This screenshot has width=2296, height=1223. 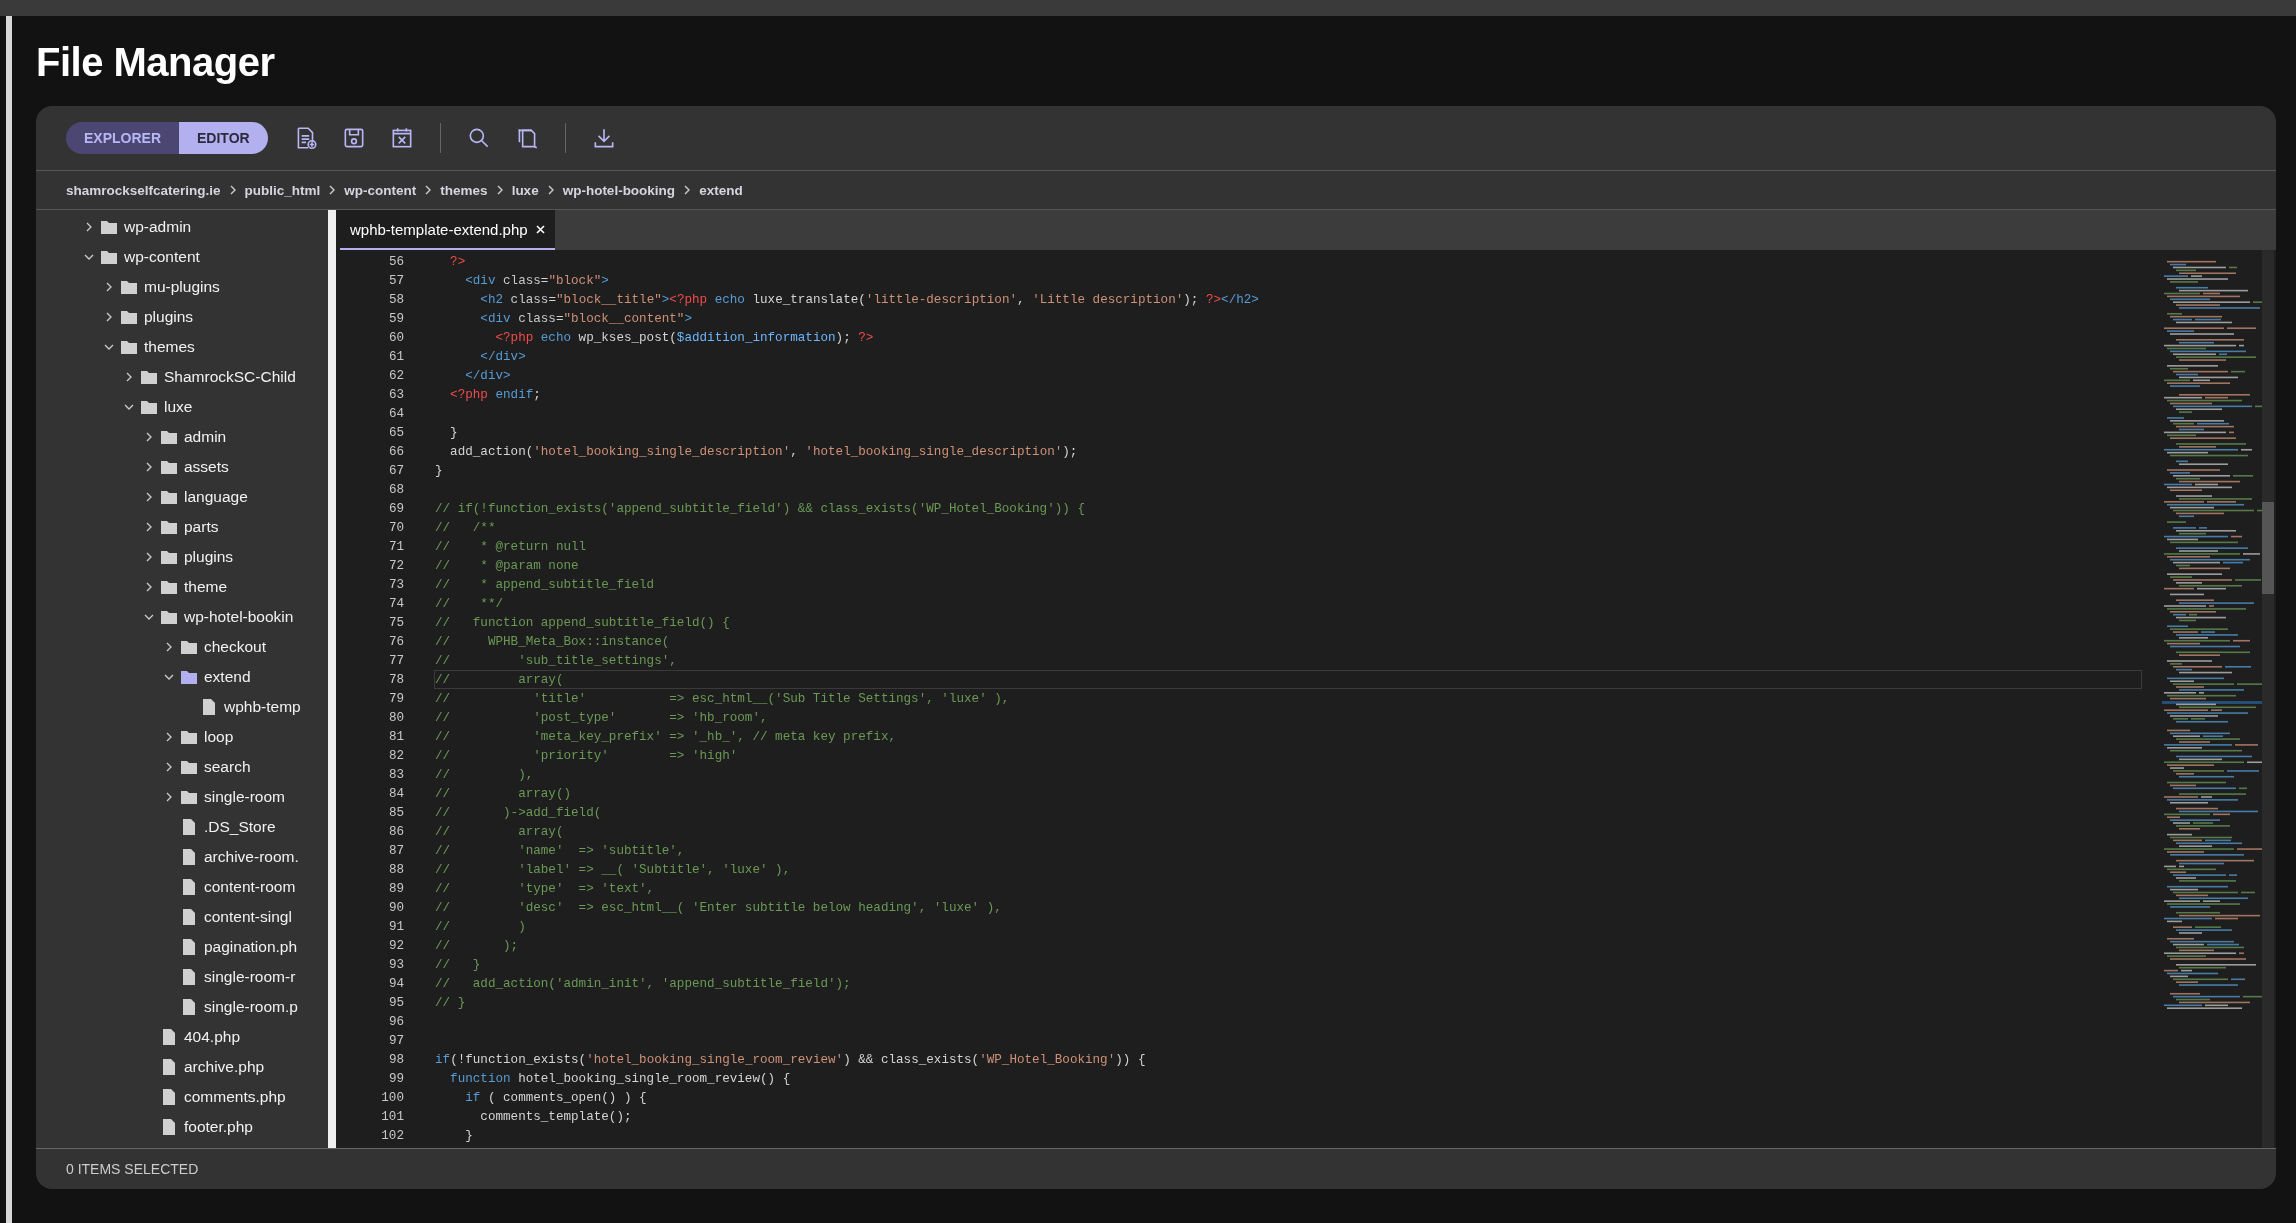 What do you see at coordinates (619, 190) in the screenshot?
I see `breadcrumb-link: wp-hotel-booking` at bounding box center [619, 190].